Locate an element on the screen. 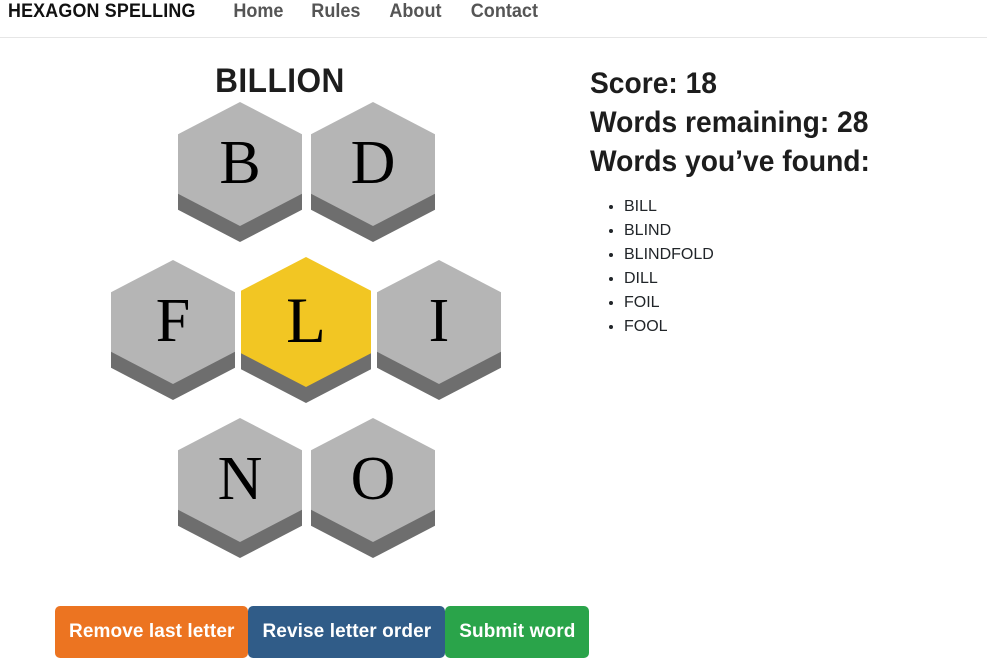 This screenshot has width=987, height=658. list-item: BLIND is located at coordinates (797, 231).